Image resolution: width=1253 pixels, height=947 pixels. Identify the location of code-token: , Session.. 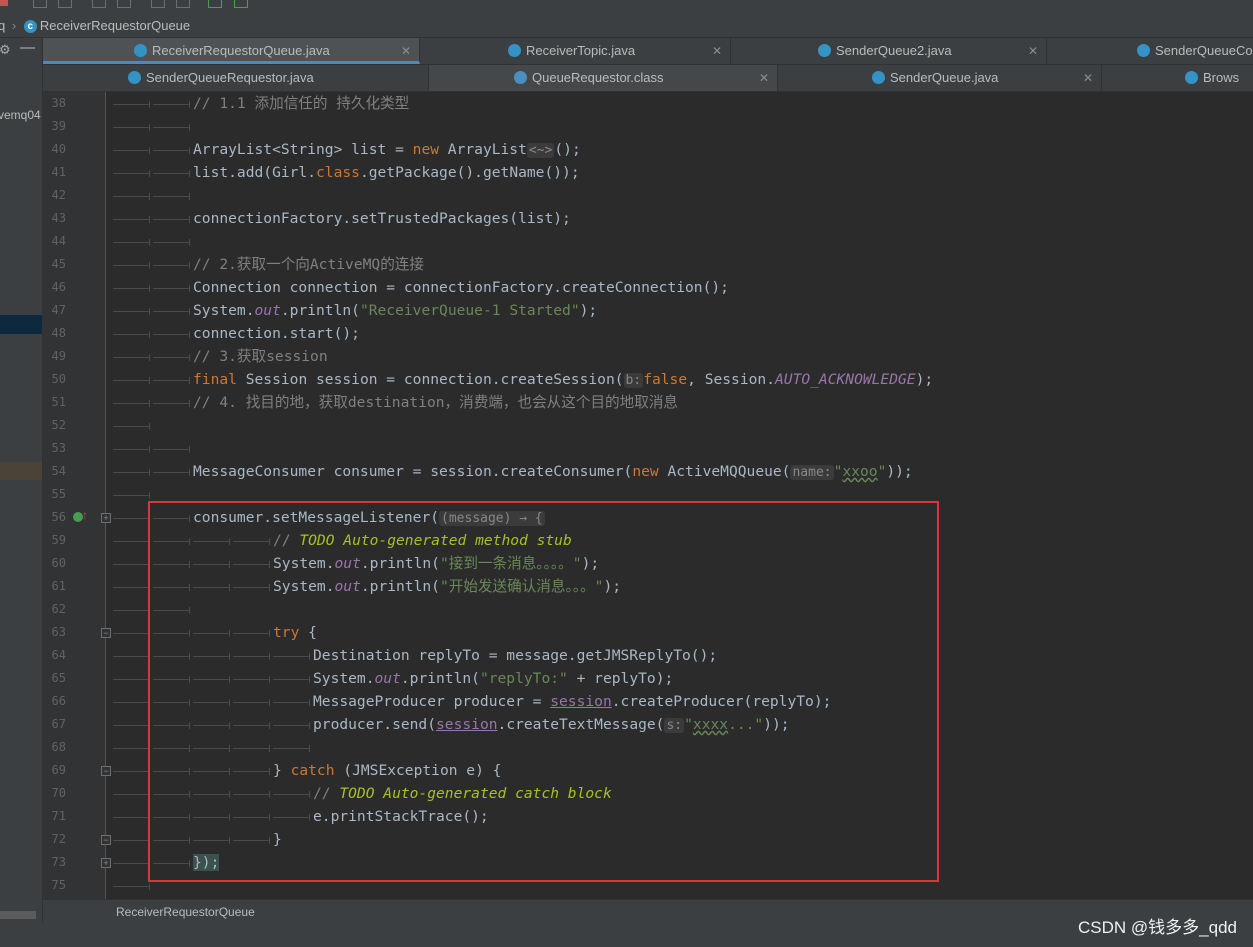
(731, 379).